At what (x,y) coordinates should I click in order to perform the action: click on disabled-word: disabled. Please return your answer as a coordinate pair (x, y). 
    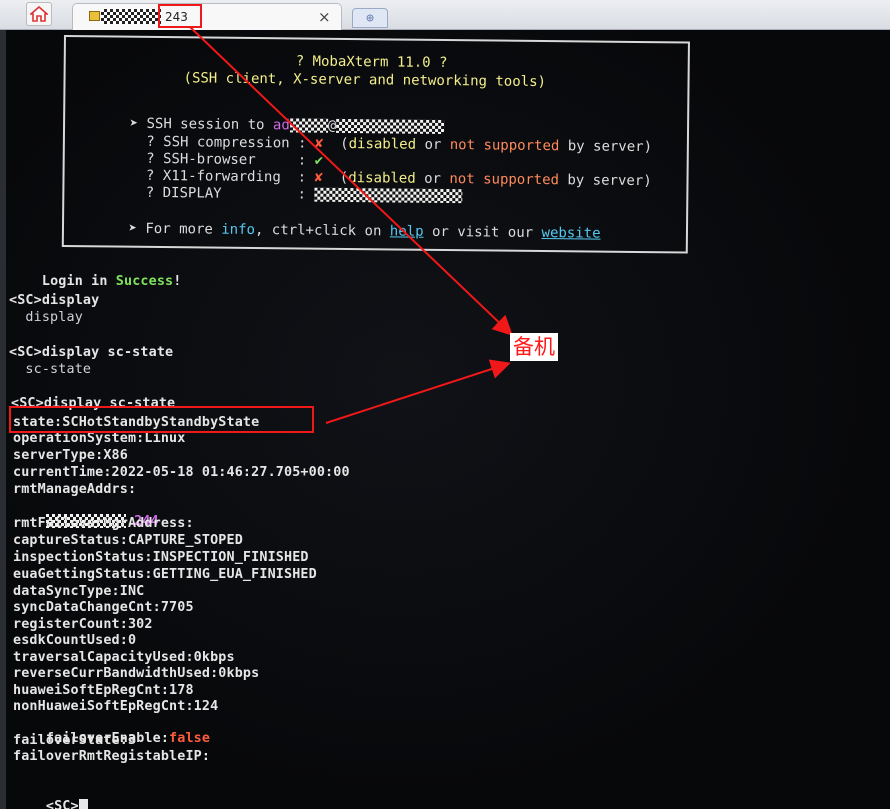
    Looking at the image, I should click on (382, 144).